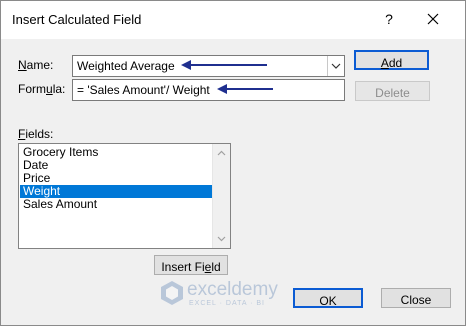  Describe the element at coordinates (221, 196) in the screenshot. I see `vertical-scrollbar` at that location.